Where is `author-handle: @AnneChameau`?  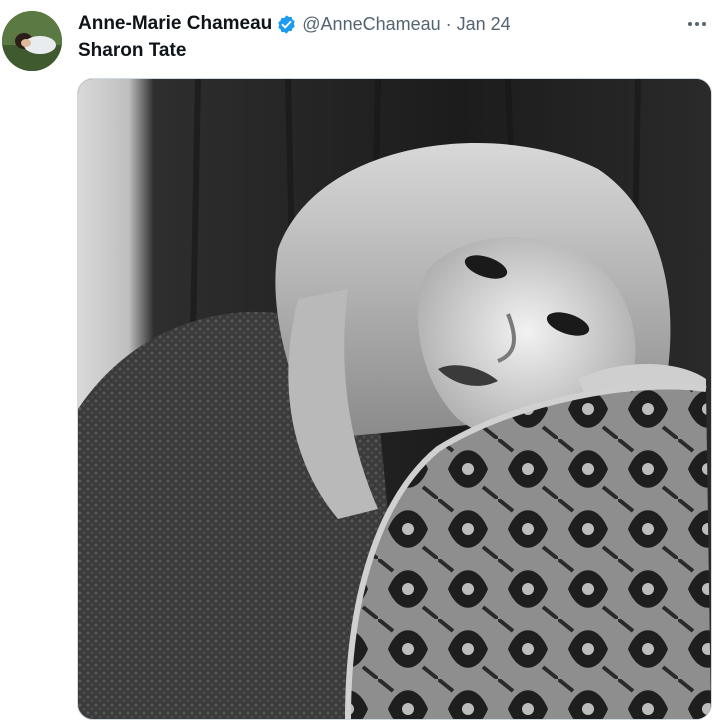 author-handle: @AnneChameau is located at coordinates (371, 24).